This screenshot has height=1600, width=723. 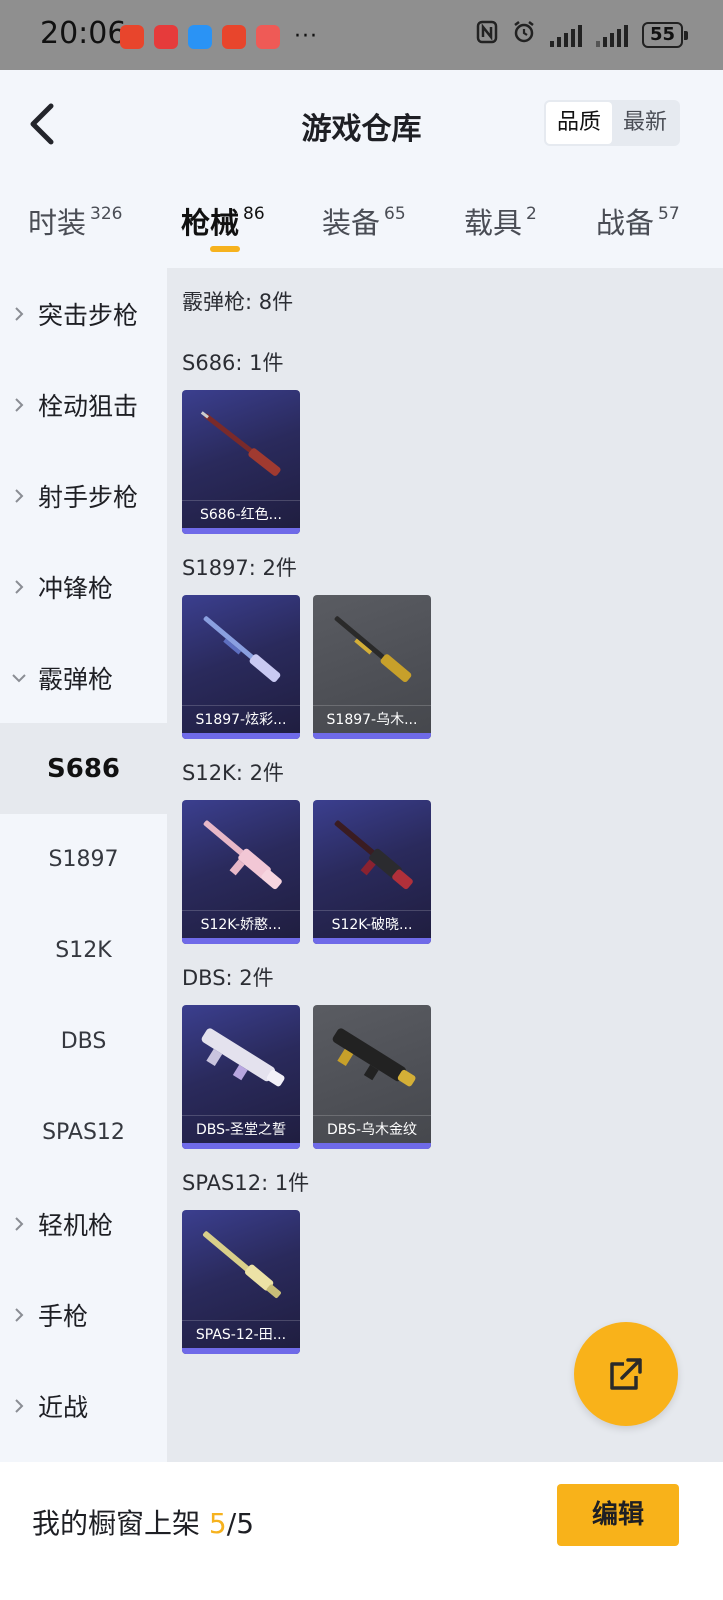 I want to click on sidebar-item-smg: 冲锋枪, so click(x=83, y=586).